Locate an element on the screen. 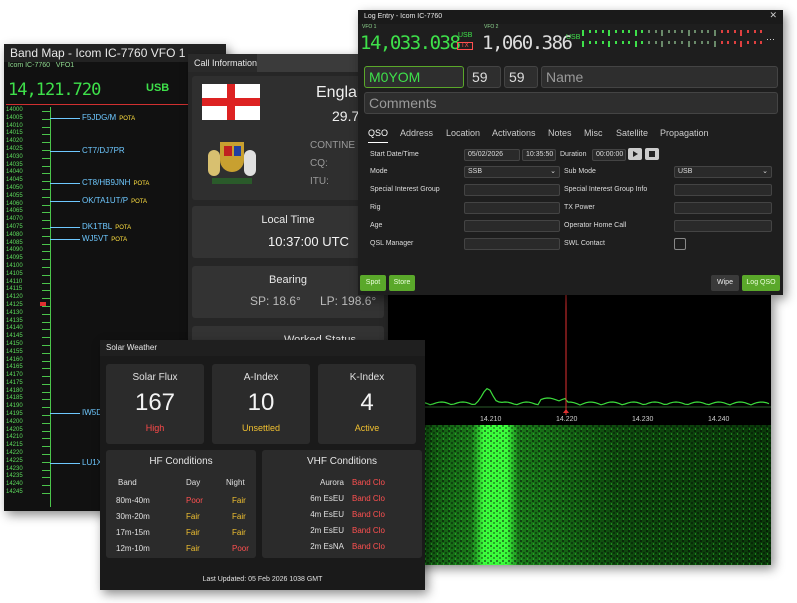 This screenshot has width=797, height=603. frequency-scale-label: 14.230 is located at coordinates (643, 419).